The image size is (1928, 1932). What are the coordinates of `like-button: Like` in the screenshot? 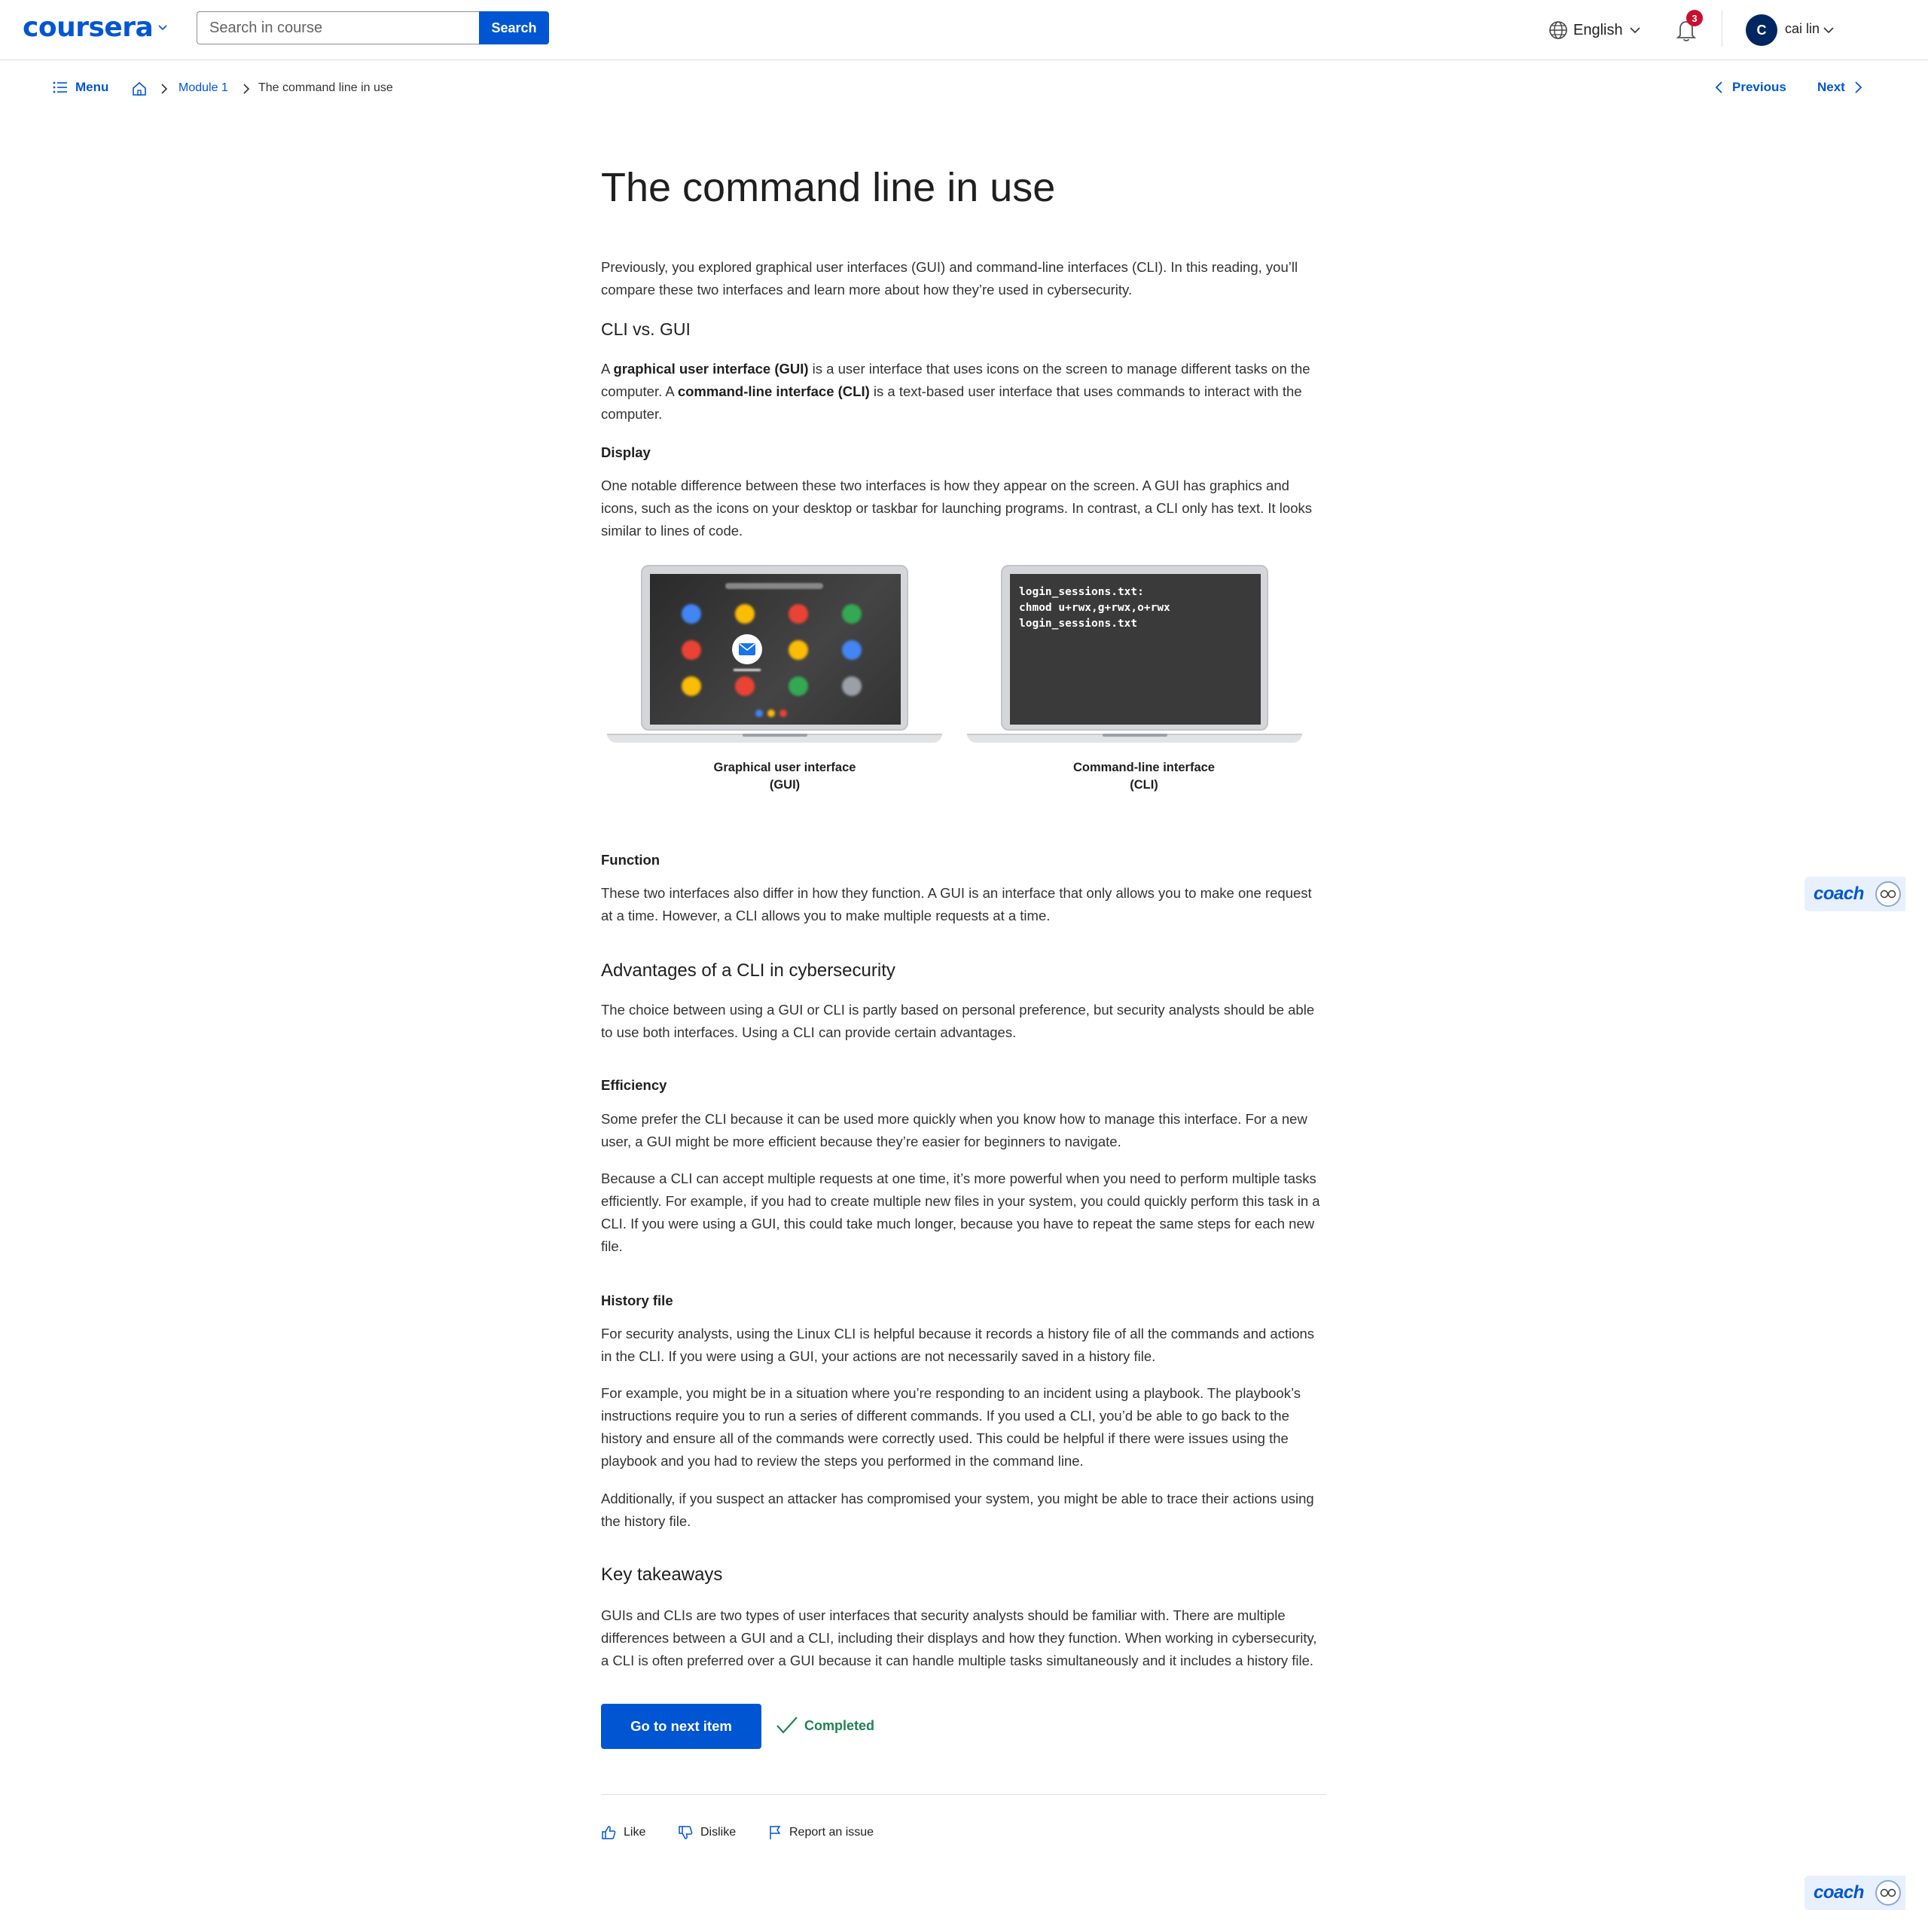 It's located at (623, 1833).